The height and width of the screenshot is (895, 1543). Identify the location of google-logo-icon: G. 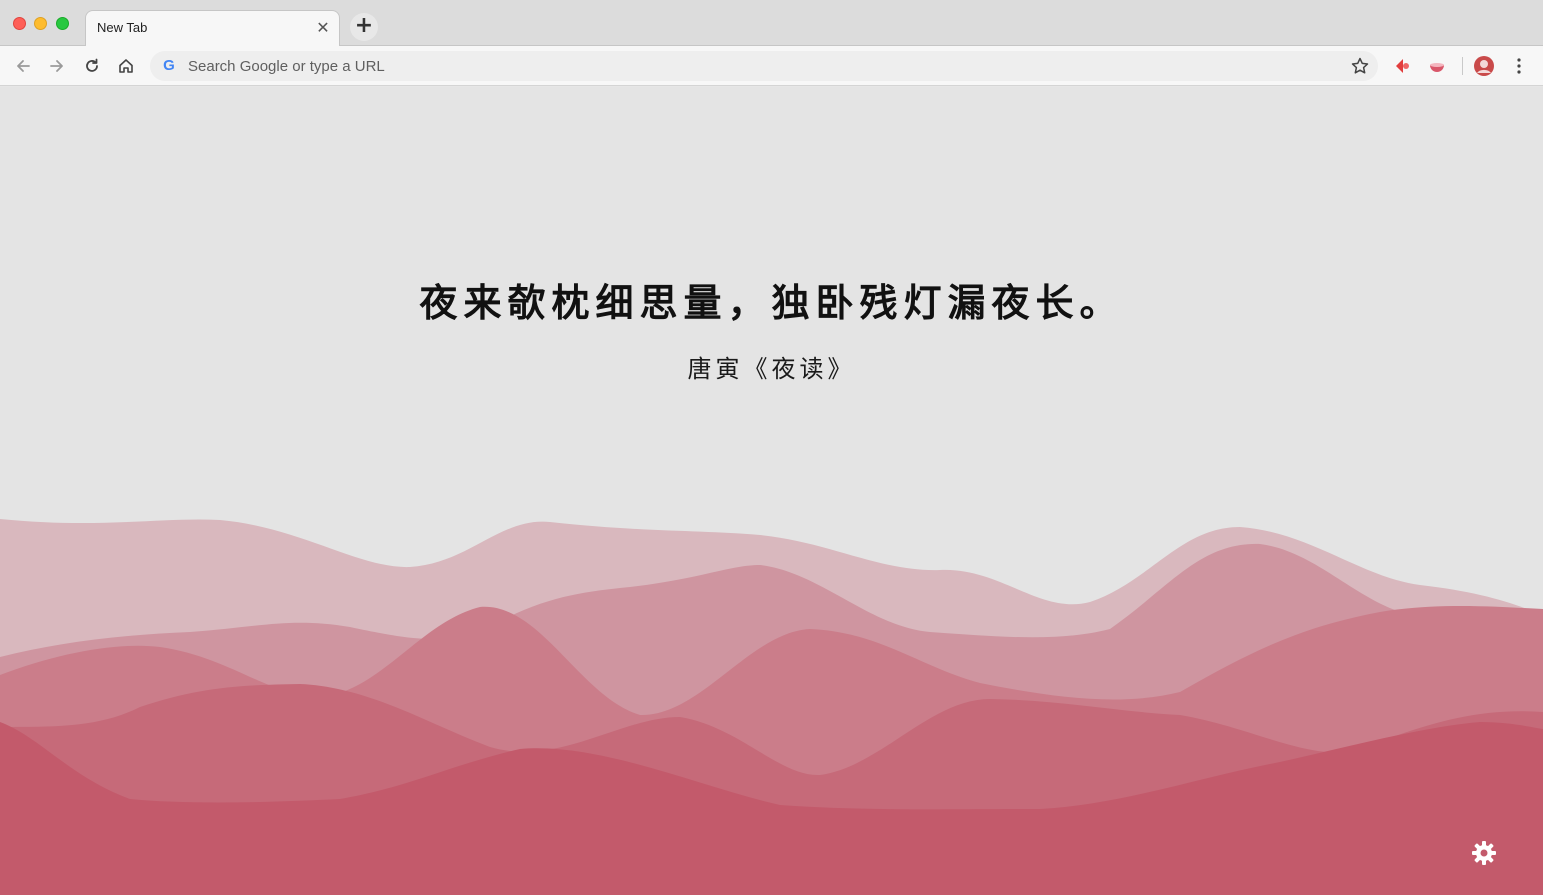
(169, 65).